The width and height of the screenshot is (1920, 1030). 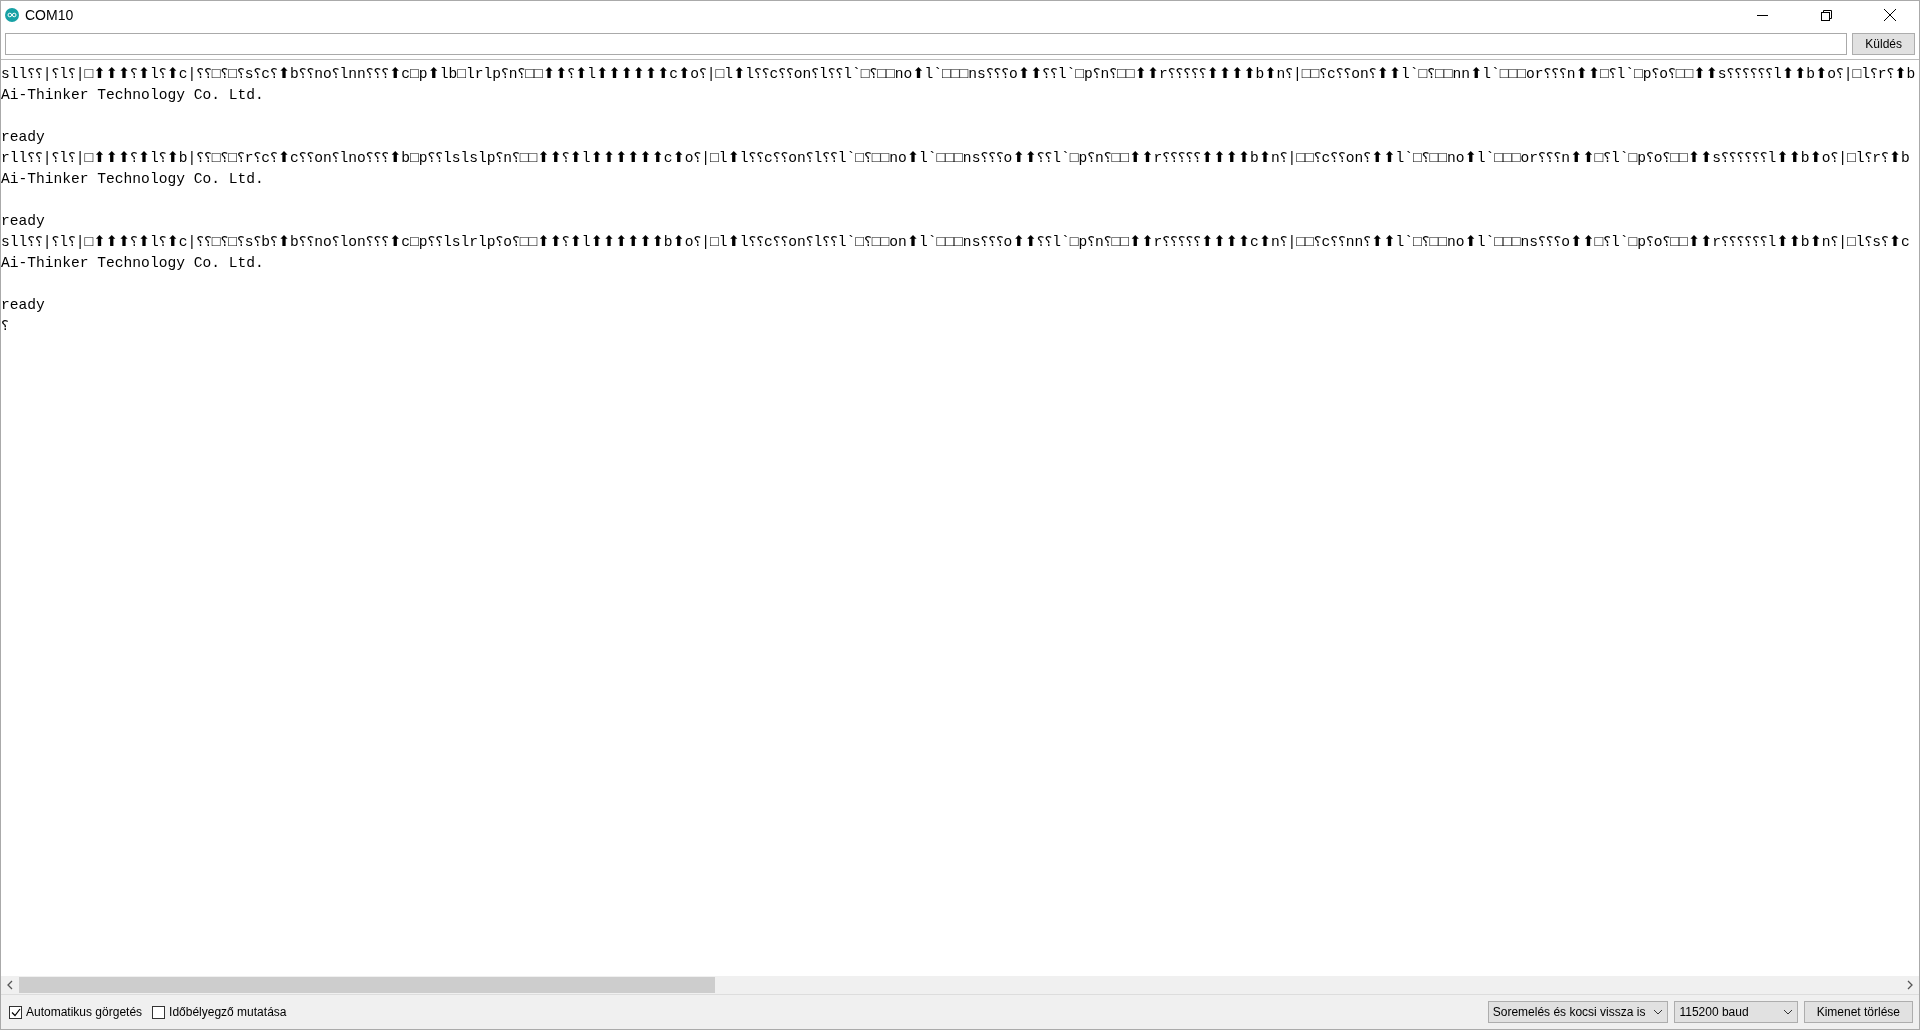 What do you see at coordinates (1858, 1012) in the screenshot?
I see `clear-output-button: Kimenet törlése` at bounding box center [1858, 1012].